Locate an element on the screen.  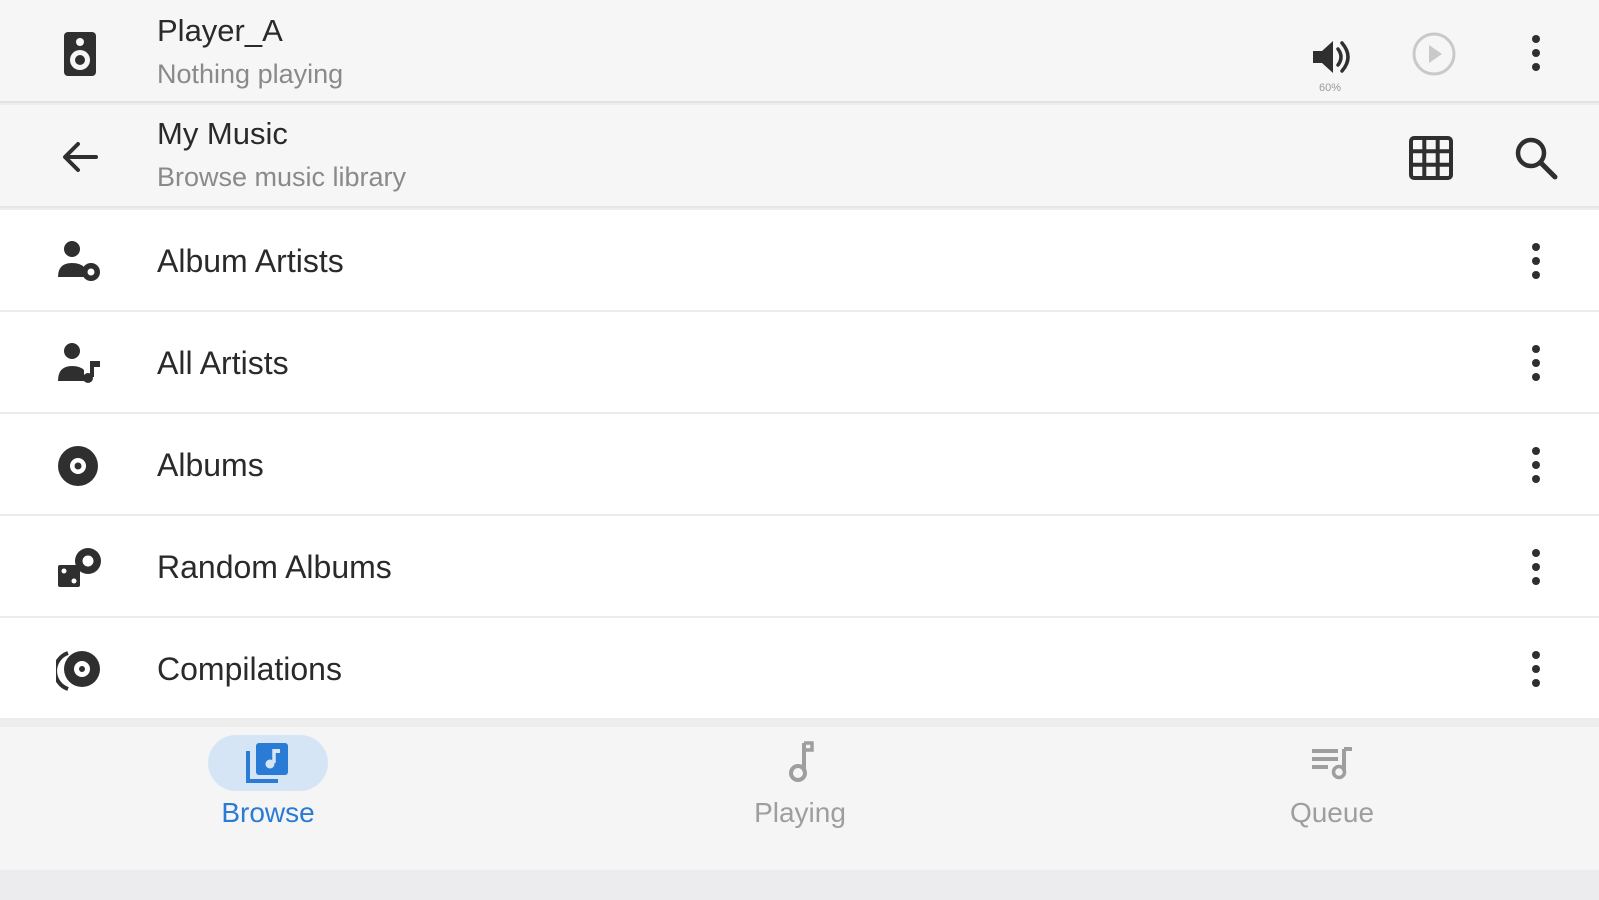
back-button is located at coordinates (80, 157).